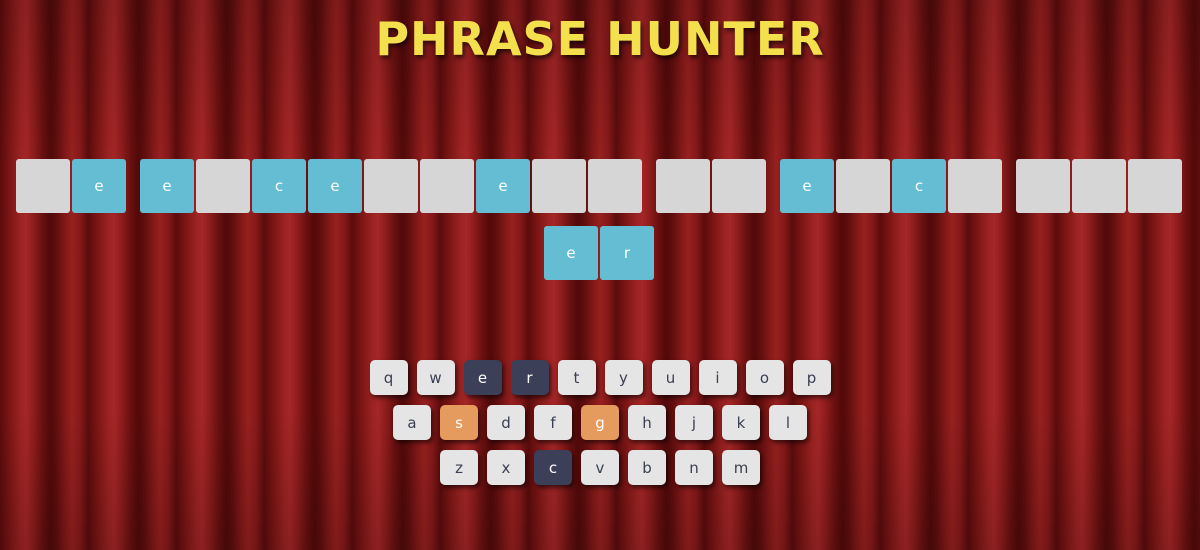  Describe the element at coordinates (459, 467) in the screenshot. I see `key-z: z` at that location.